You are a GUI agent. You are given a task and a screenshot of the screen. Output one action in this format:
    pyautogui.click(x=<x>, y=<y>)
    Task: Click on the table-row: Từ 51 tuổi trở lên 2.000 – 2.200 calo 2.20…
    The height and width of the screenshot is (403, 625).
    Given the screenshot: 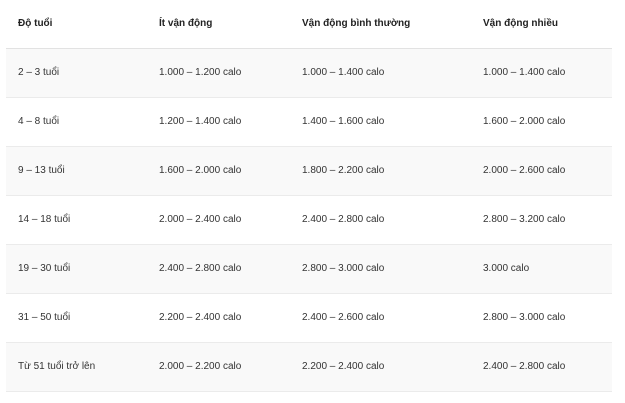 What is the action you would take?
    pyautogui.click(x=309, y=367)
    